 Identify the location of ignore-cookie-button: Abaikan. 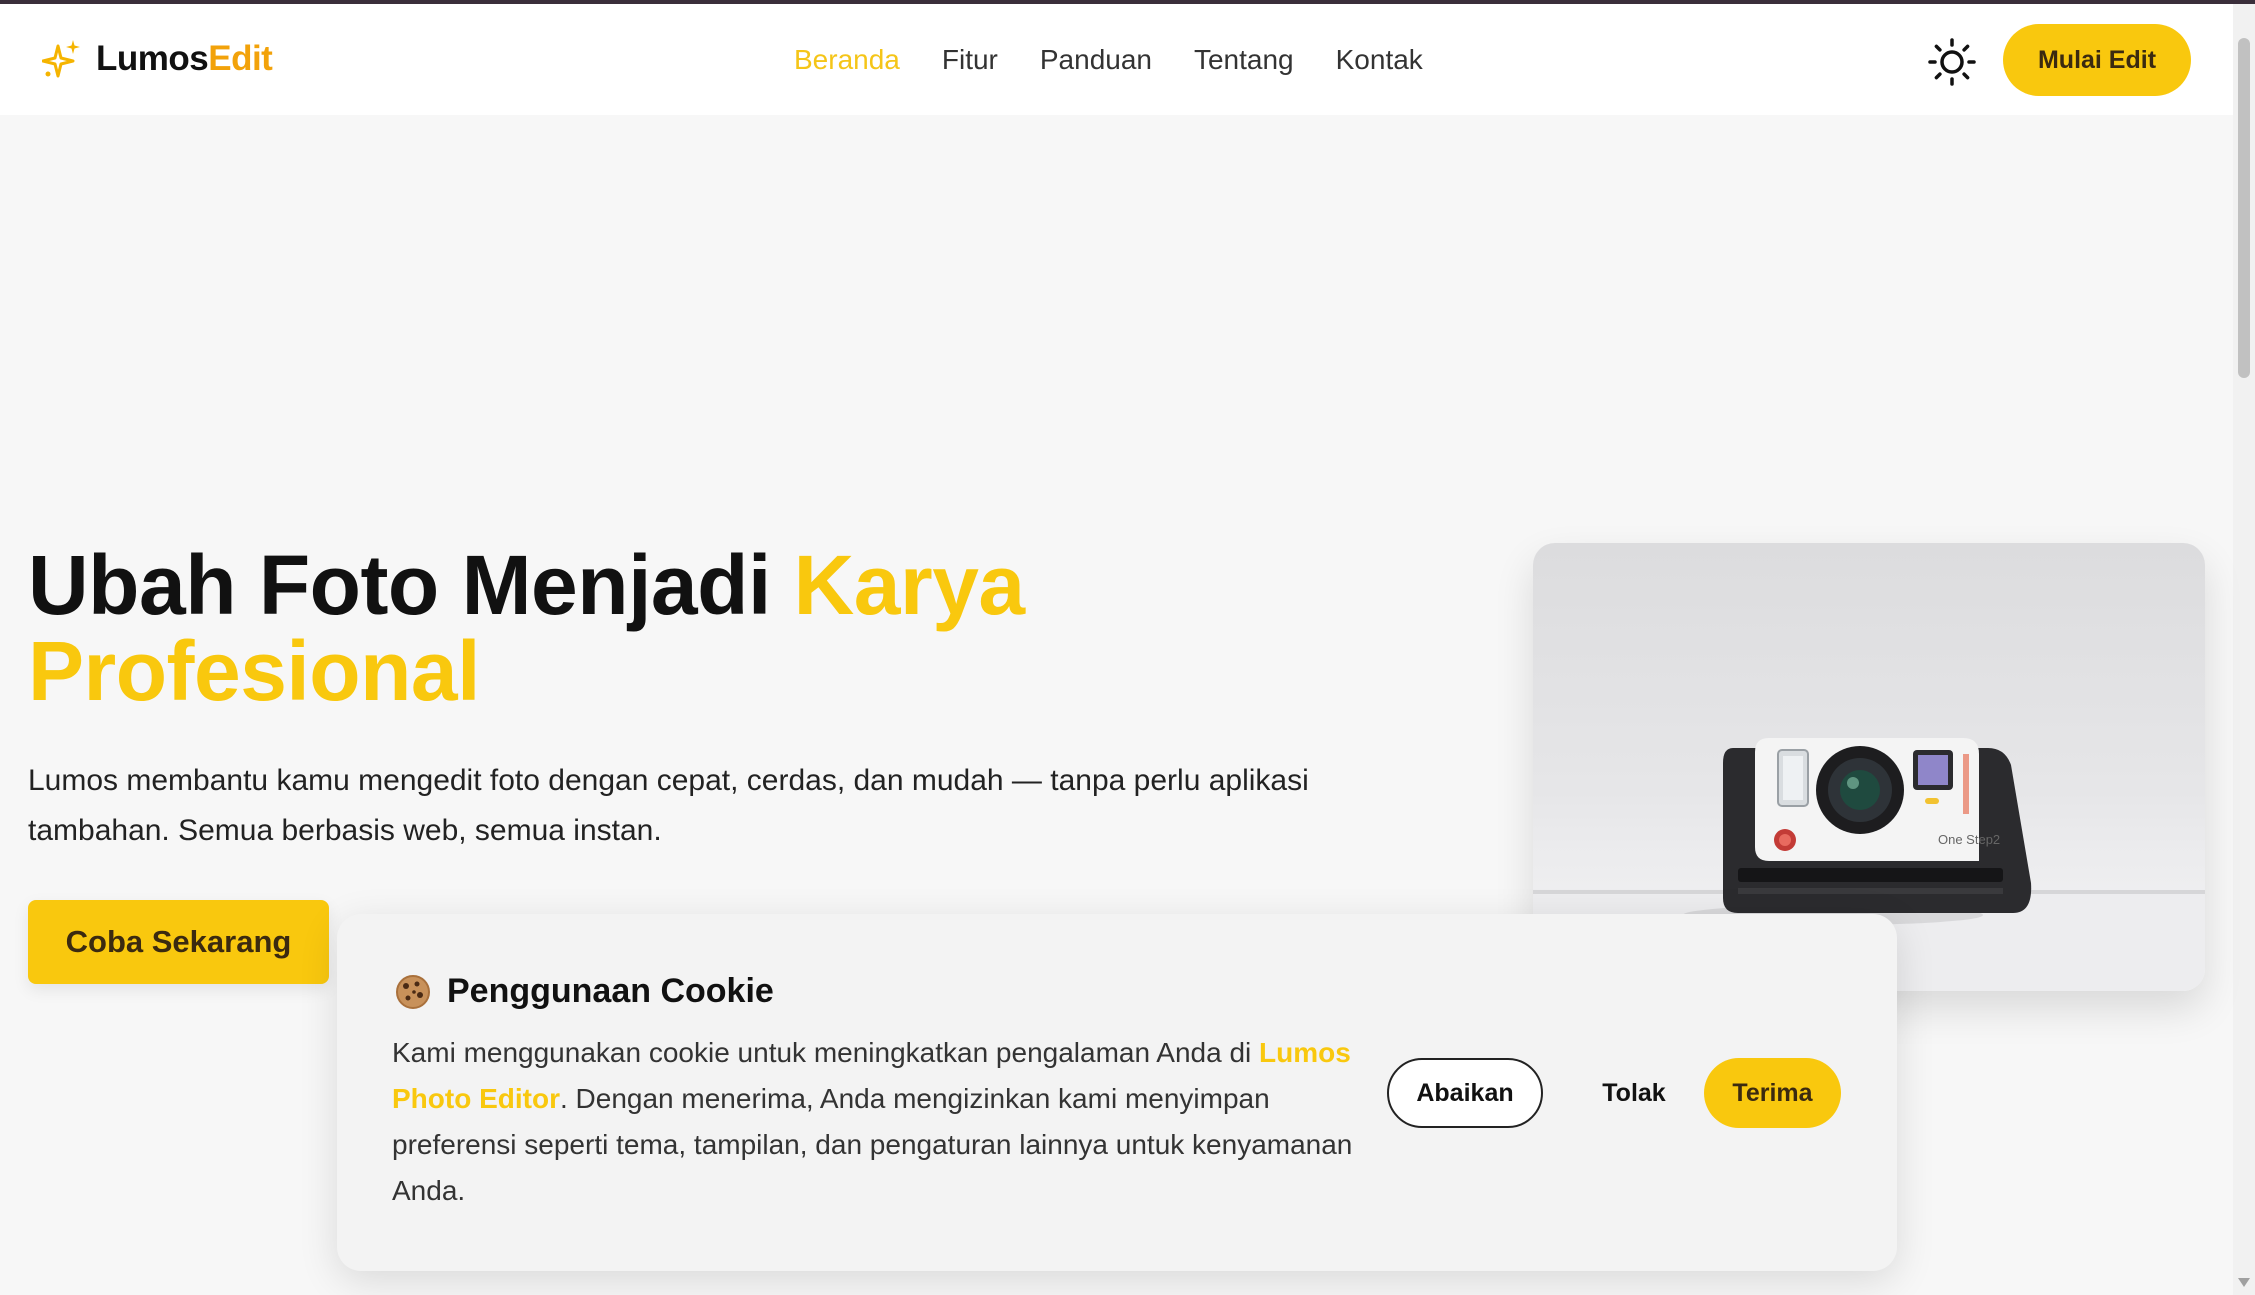
(1465, 1093).